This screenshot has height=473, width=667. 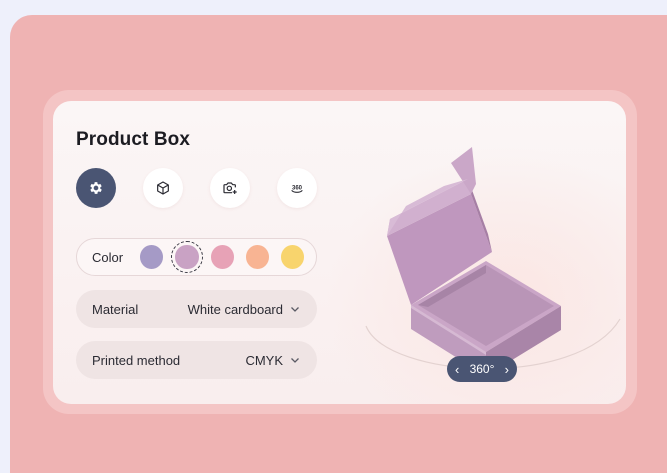 What do you see at coordinates (108, 257) in the screenshot?
I see `color-label: Color` at bounding box center [108, 257].